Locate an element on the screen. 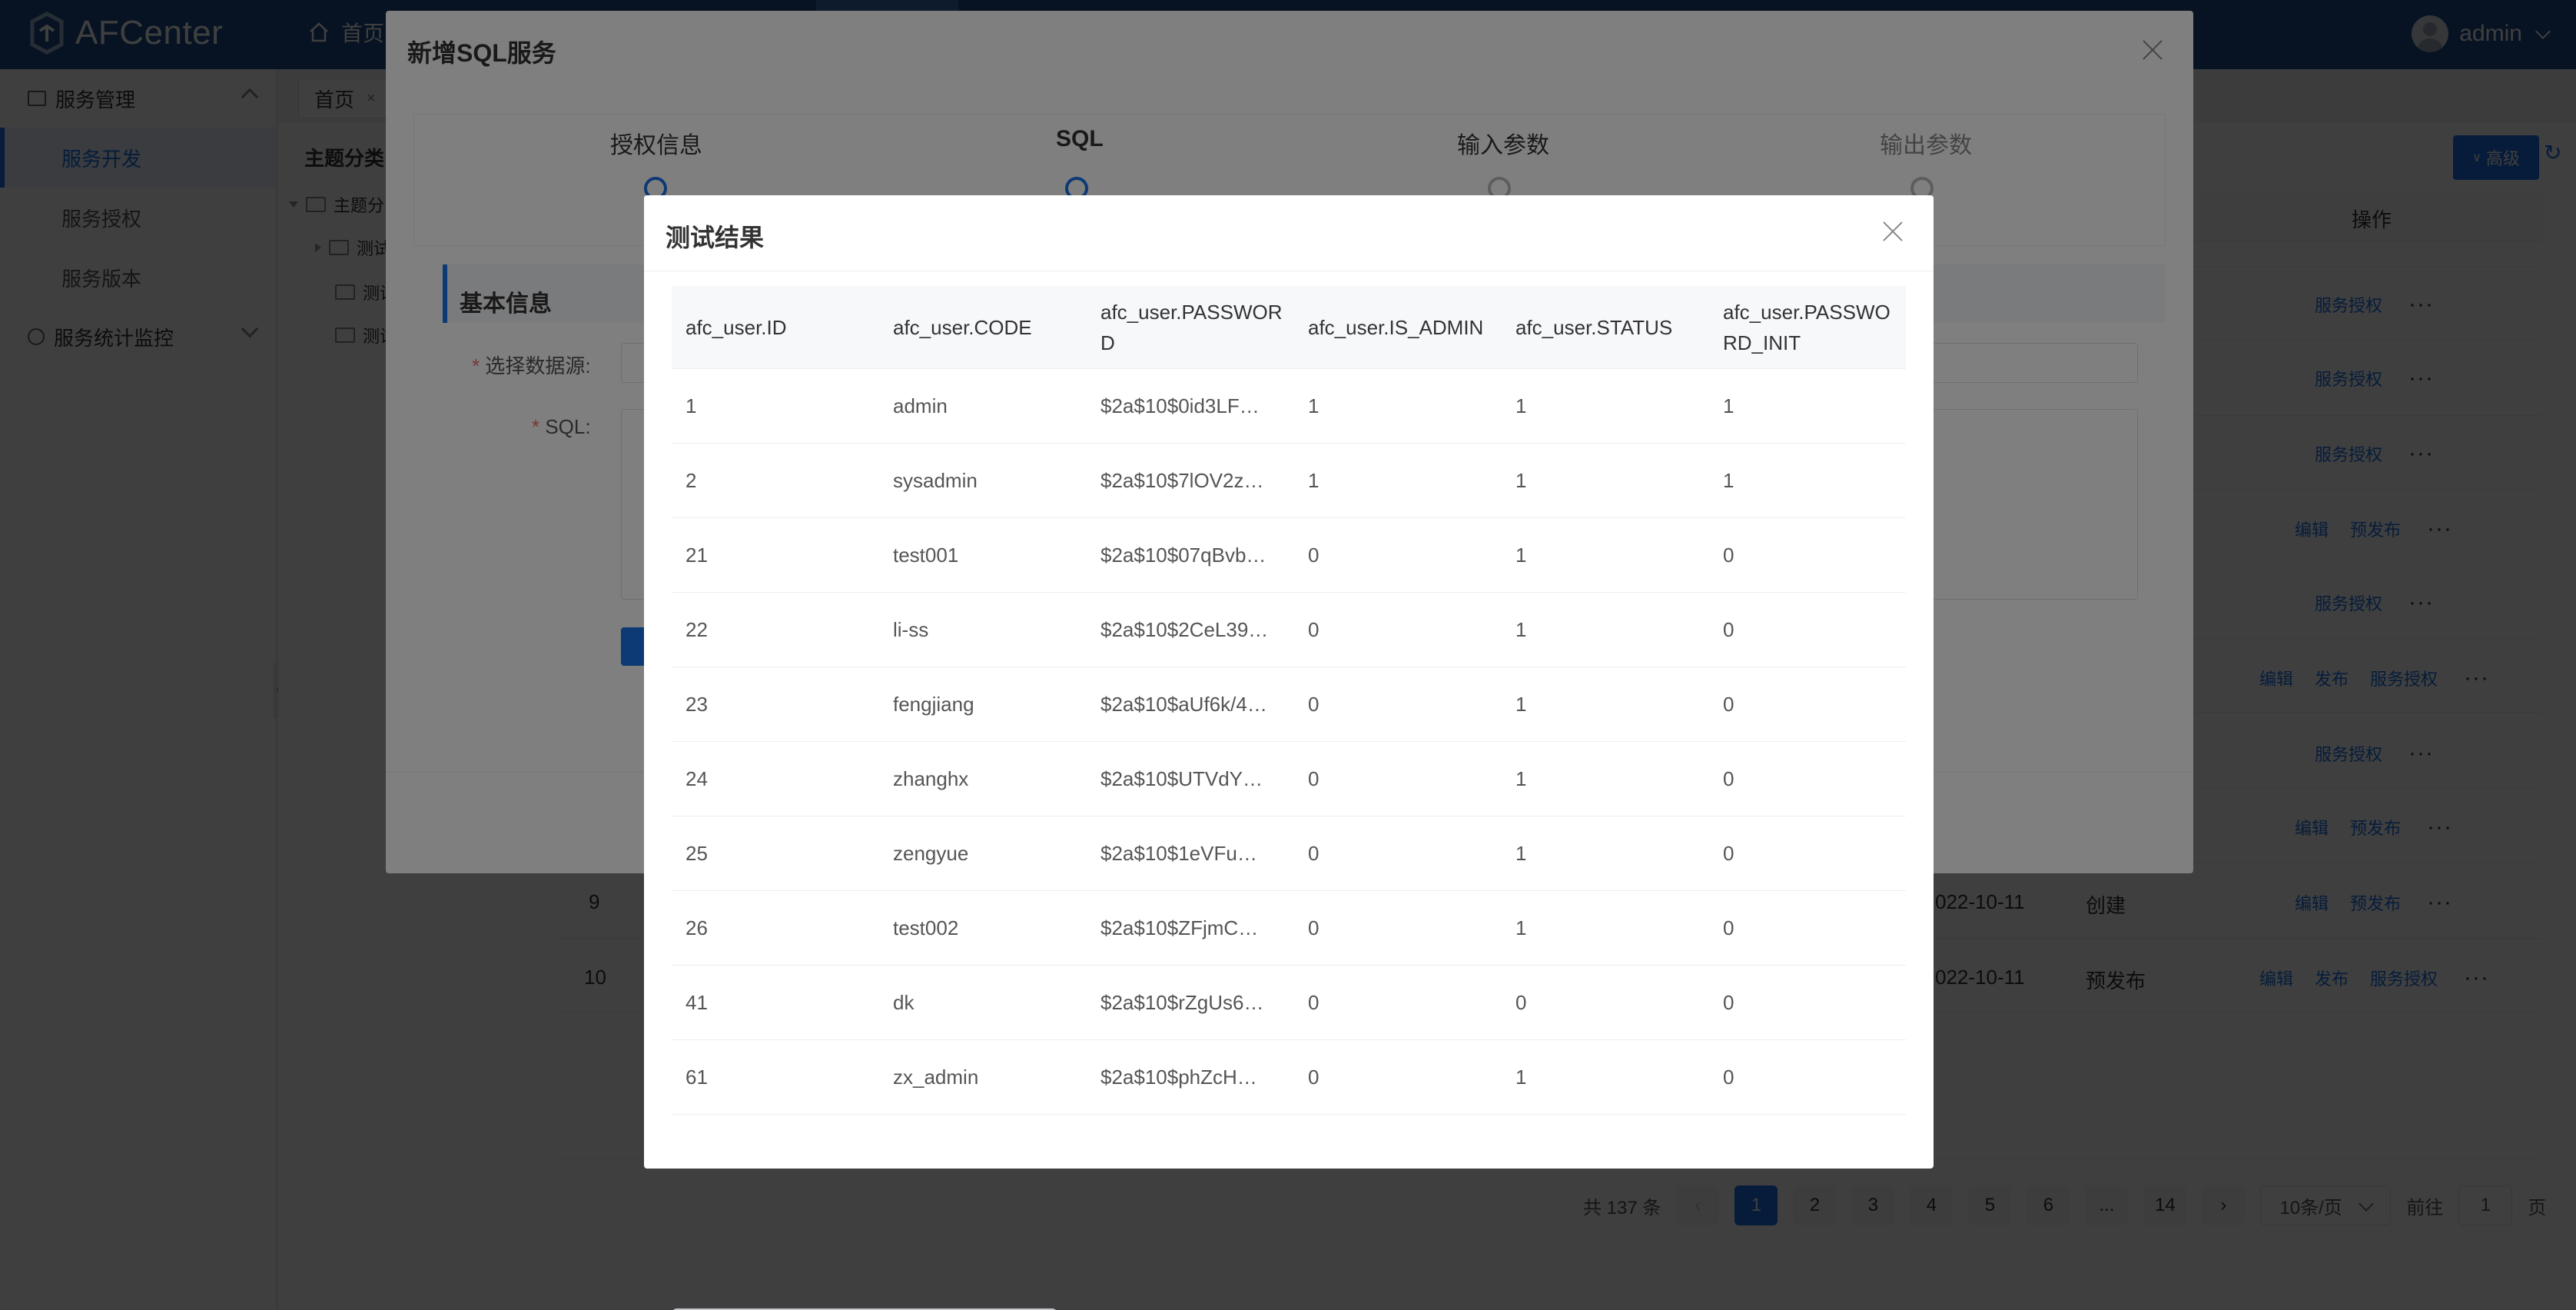  table-row: 22 li-ss $2a$10$2CeL39… 0 1 0 is located at coordinates (1289, 630).